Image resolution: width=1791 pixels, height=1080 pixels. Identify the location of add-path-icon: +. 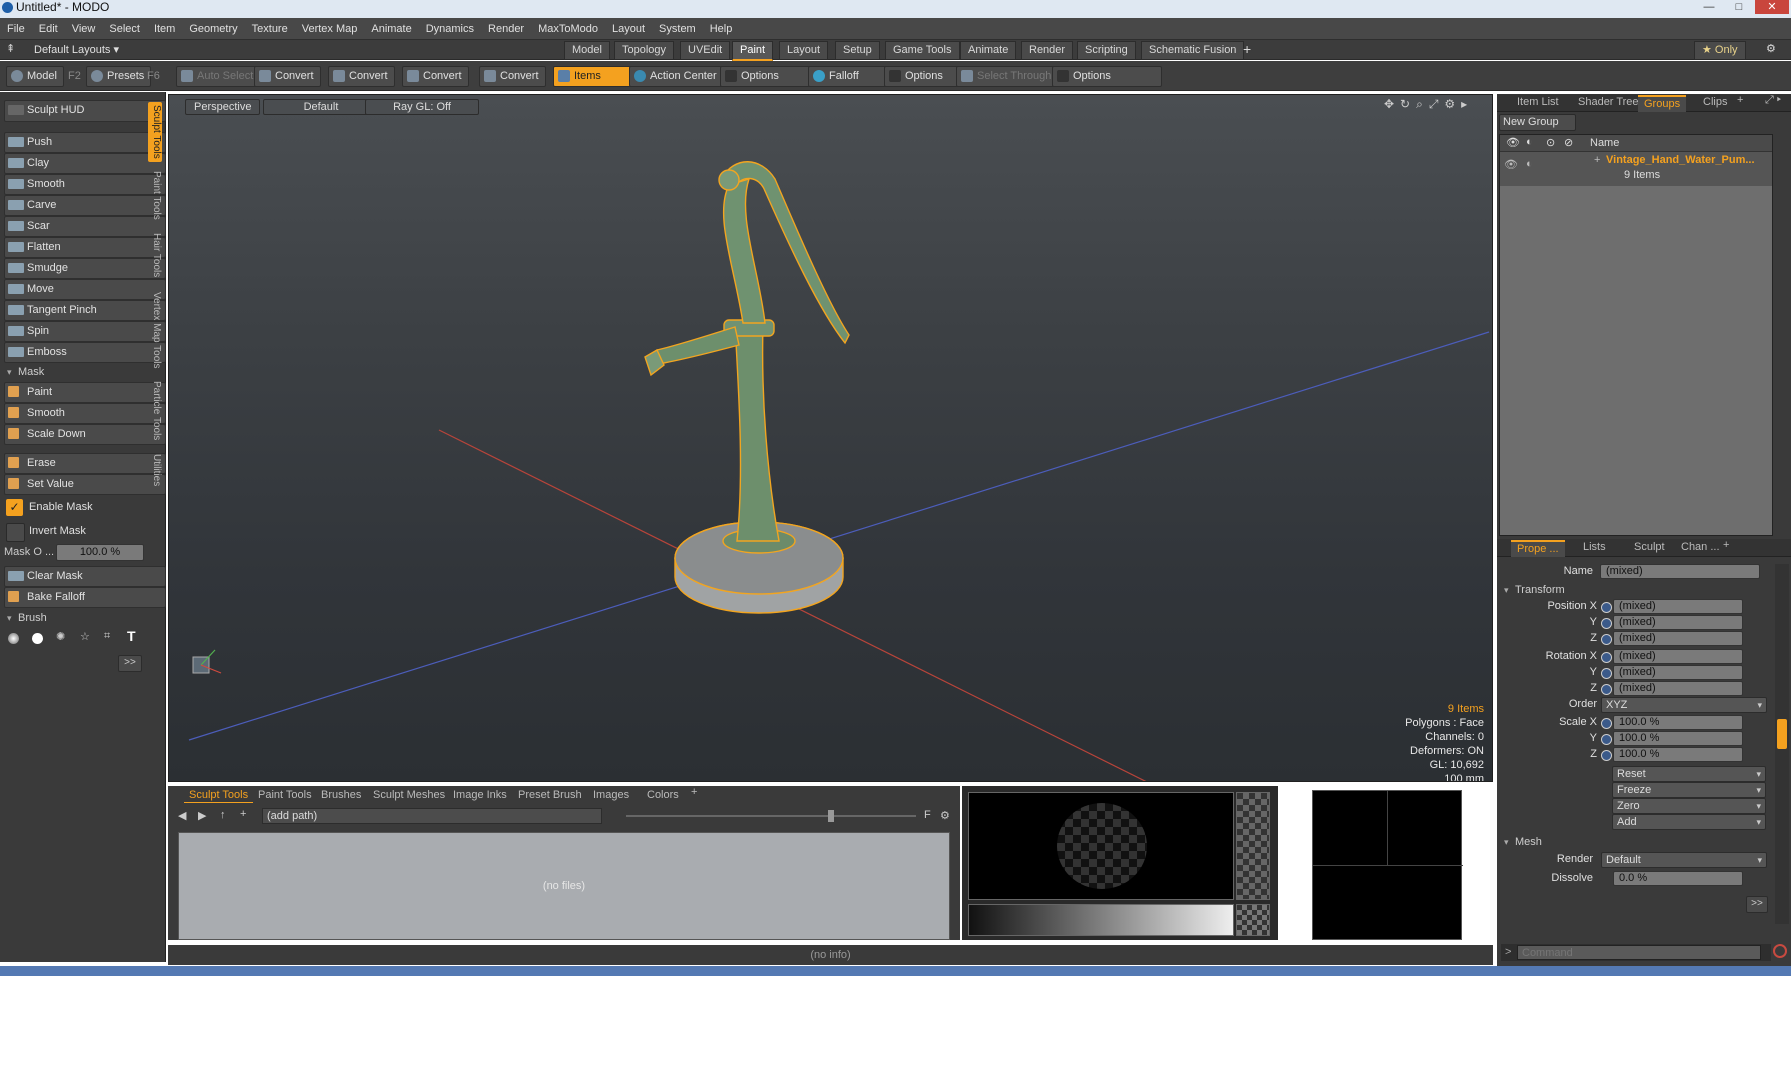
(243, 814).